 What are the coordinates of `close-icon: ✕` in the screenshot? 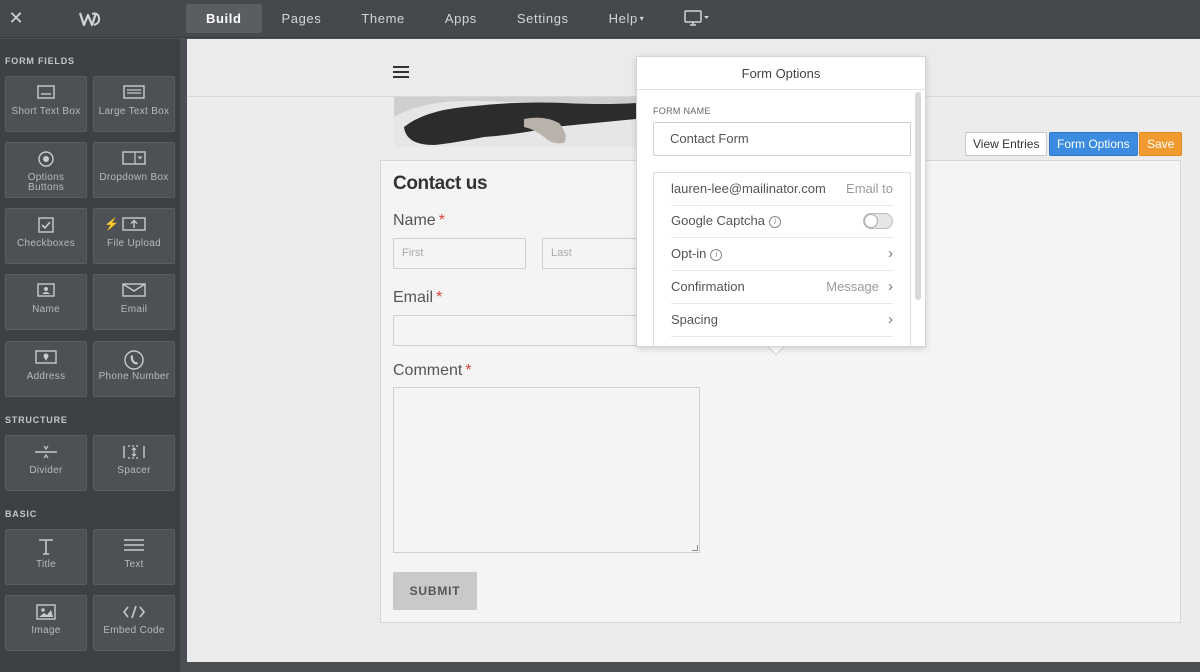 It's located at (16, 18).